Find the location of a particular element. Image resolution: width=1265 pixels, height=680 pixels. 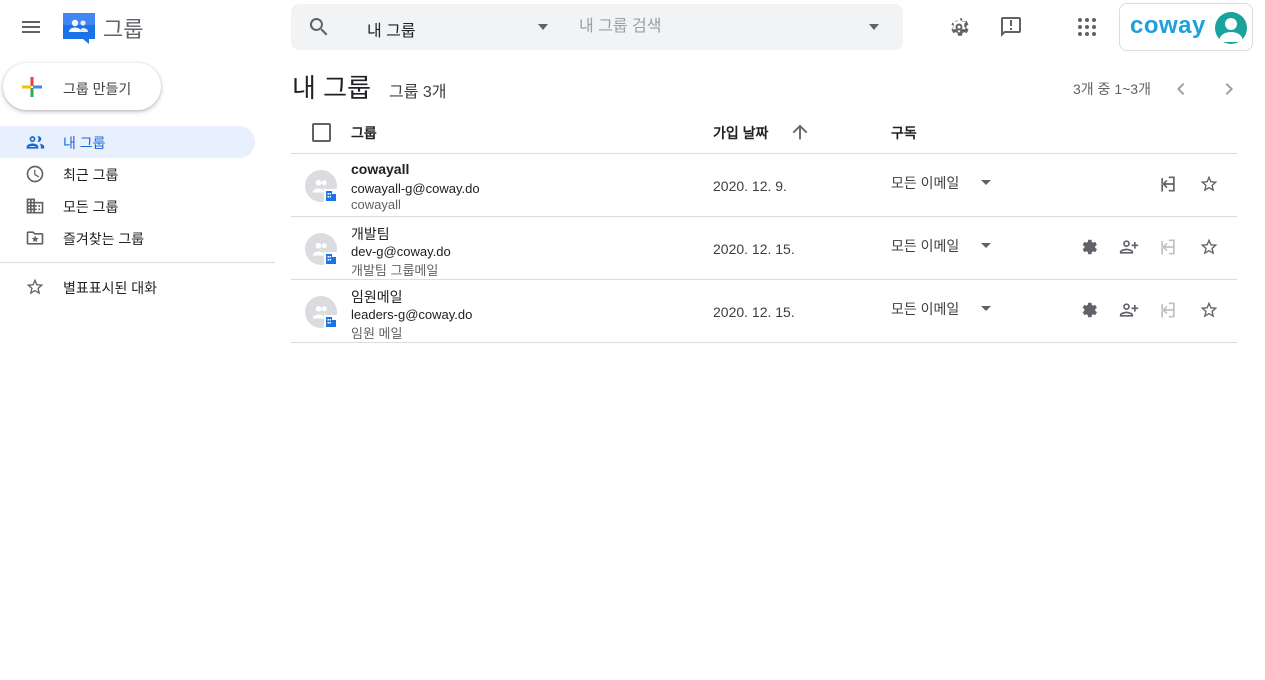

search-button is located at coordinates (319, 27).